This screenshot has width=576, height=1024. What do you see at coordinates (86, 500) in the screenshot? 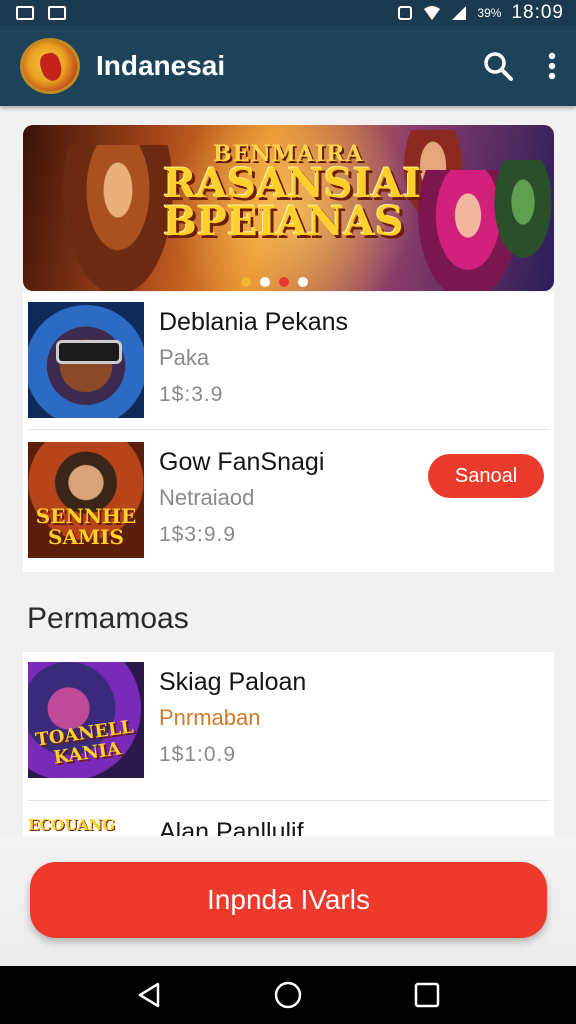
I see `game-thumbnail: SENNHE SAMIS` at bounding box center [86, 500].